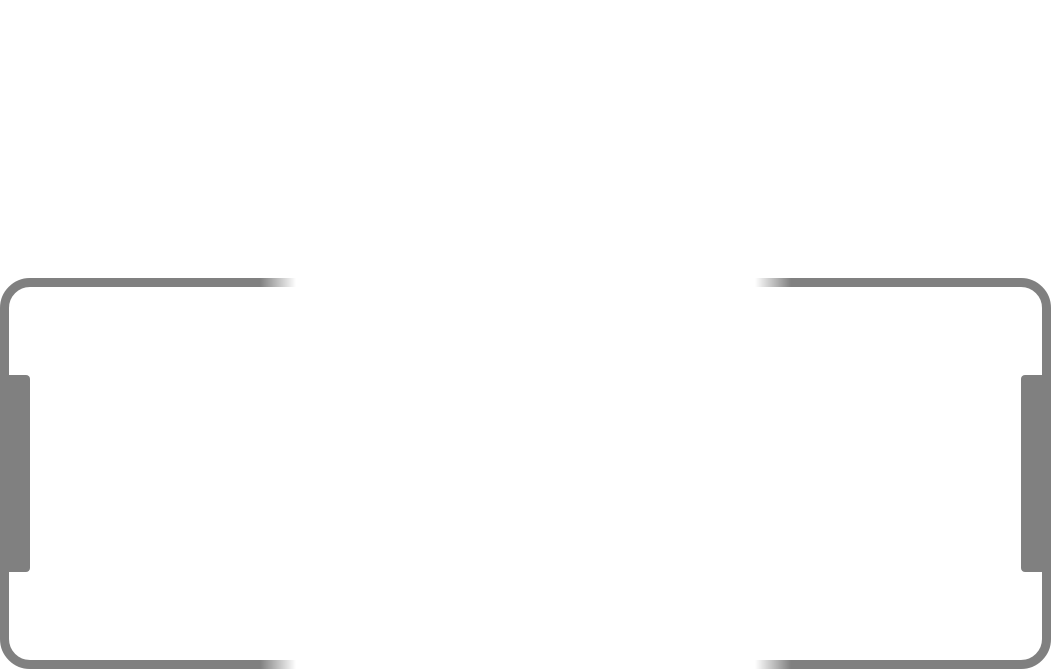  Describe the element at coordinates (15, 473) in the screenshot. I see `left-side-handle` at that location.